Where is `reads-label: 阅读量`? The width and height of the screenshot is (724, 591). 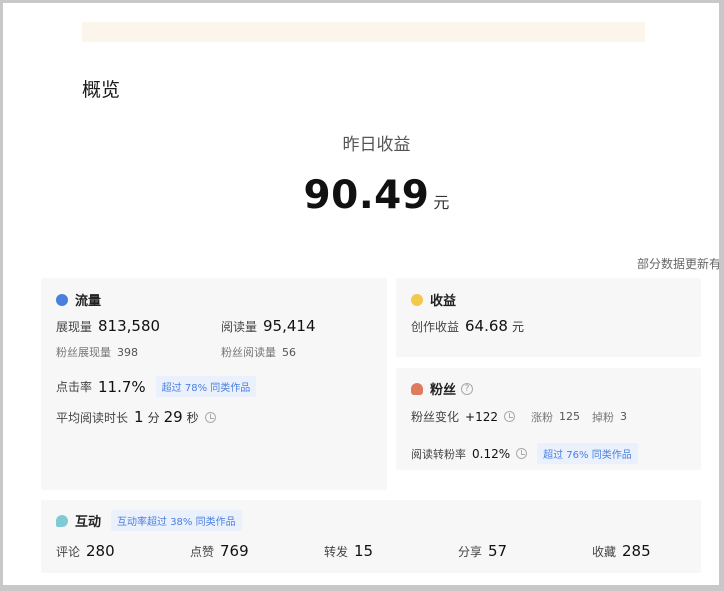 reads-label: 阅读量 is located at coordinates (239, 327).